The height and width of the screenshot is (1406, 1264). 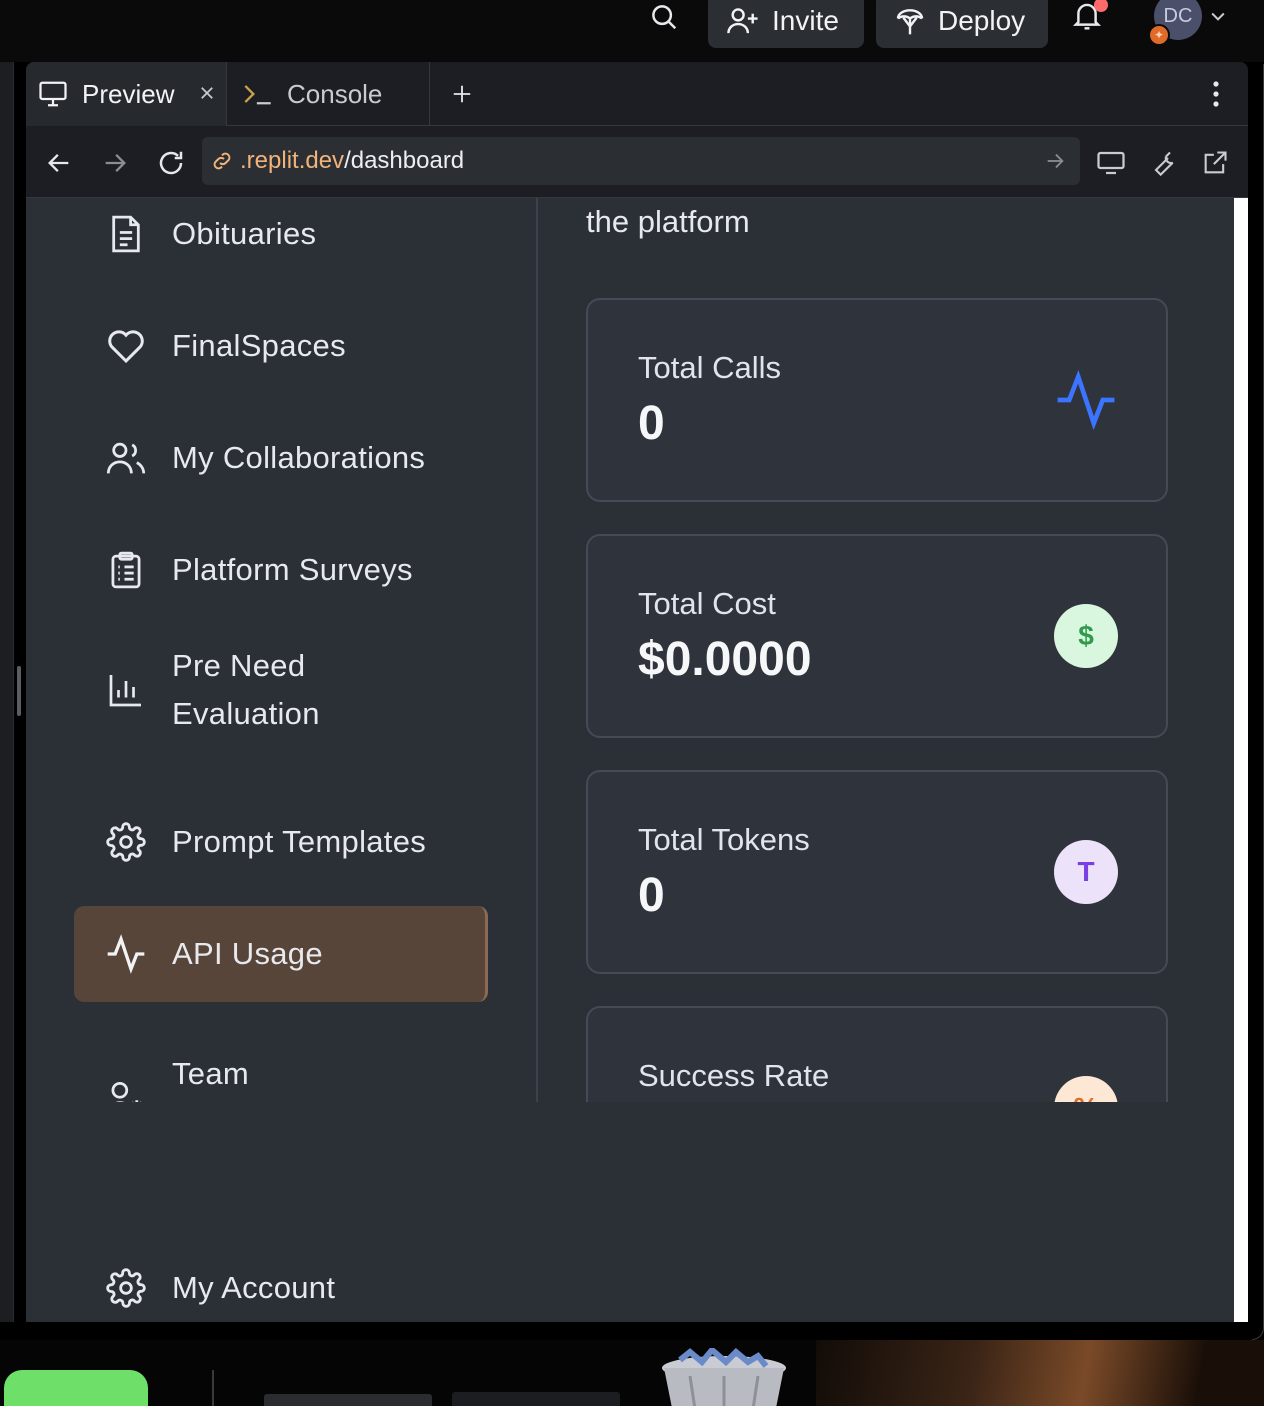 I want to click on deploy-label: Deploy, so click(x=982, y=20).